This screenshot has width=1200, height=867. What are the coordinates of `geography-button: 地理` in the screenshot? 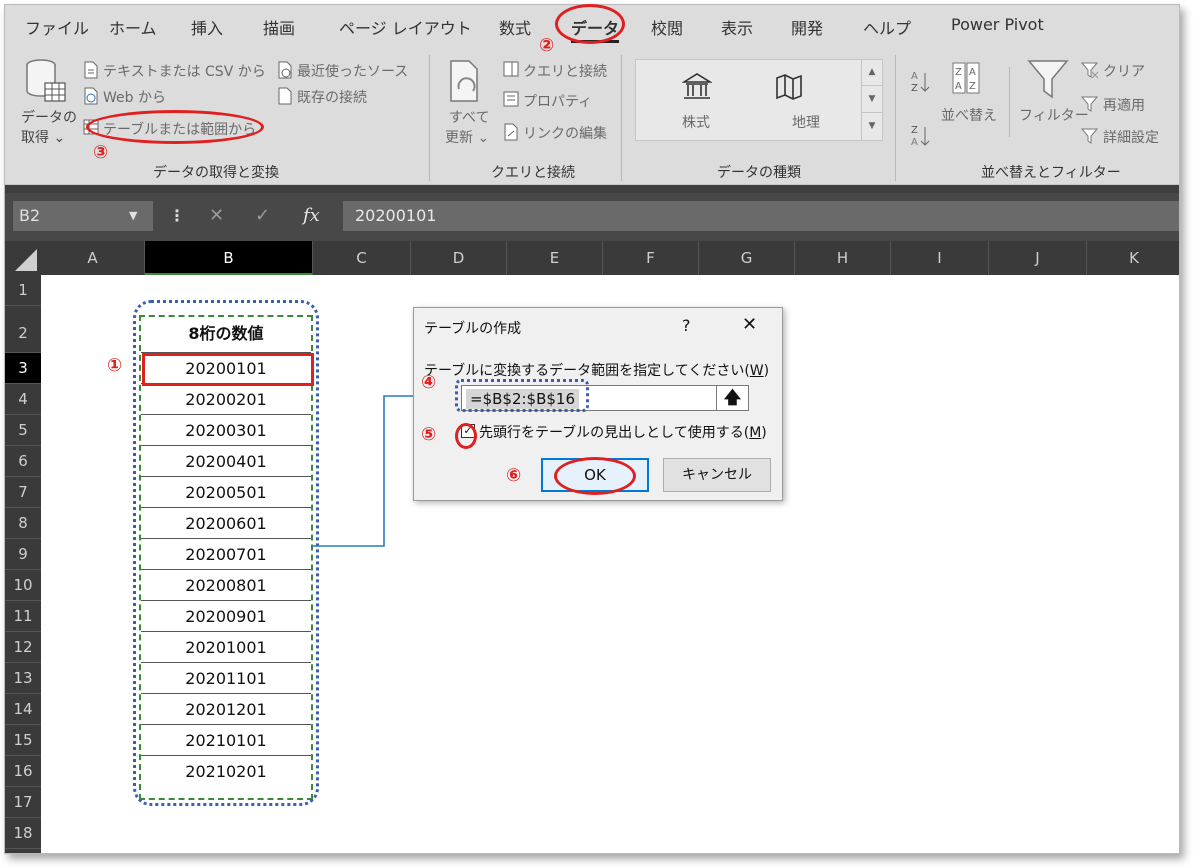 It's located at (806, 122).